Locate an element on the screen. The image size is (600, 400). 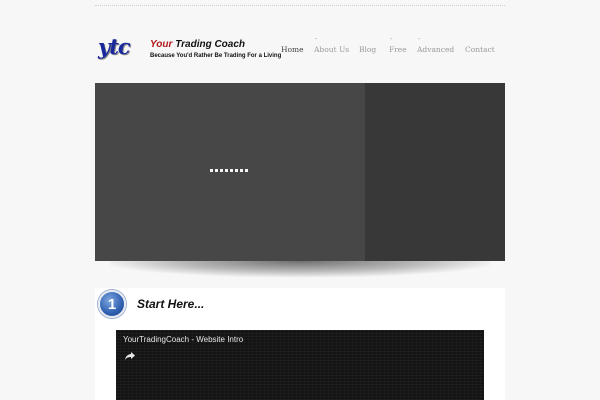
nav-item-label: Blog is located at coordinates (368, 49).